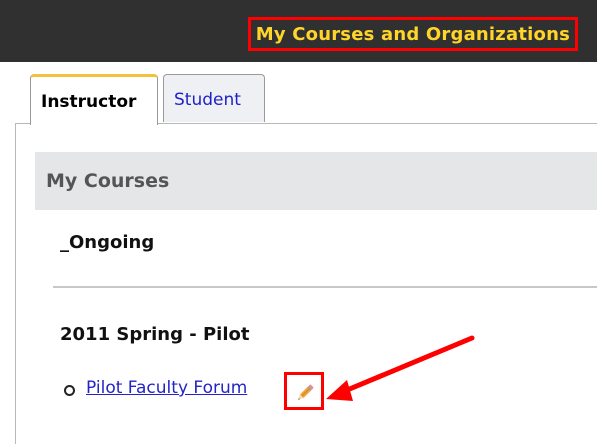  I want to click on course-link-pilot-faculty-forum: Pilot Faculty Forum, so click(166, 388).